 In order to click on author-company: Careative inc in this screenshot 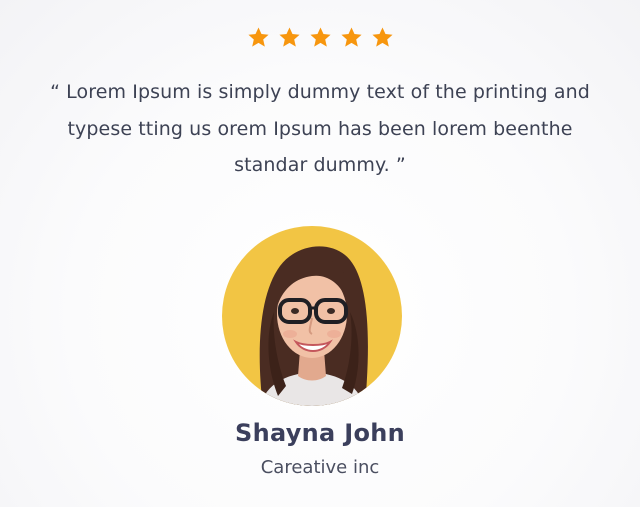, I will do `click(320, 467)`.